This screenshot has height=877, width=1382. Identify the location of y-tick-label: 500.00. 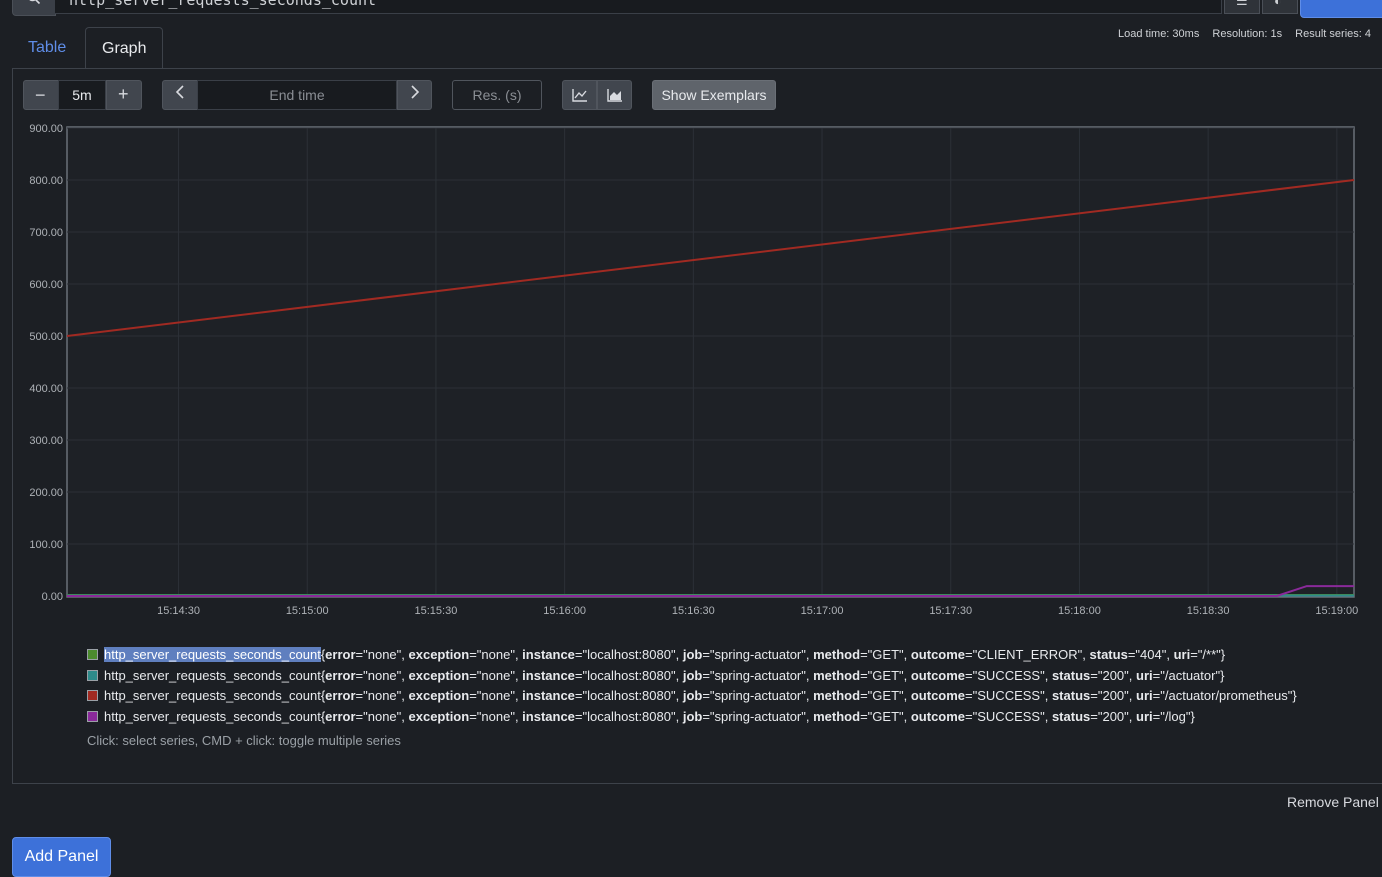
(46, 337).